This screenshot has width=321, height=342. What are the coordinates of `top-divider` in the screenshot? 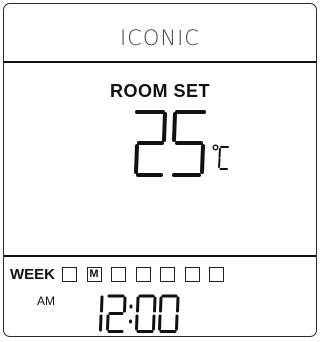 It's located at (160, 62).